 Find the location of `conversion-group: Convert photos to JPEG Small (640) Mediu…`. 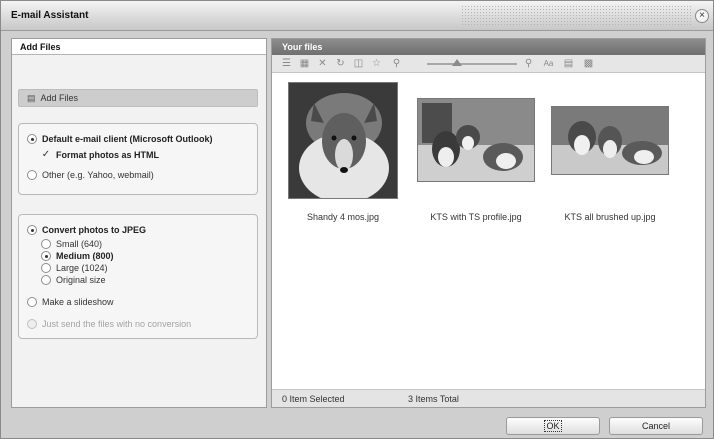

conversion-group: Convert photos to JPEG Small (640) Mediu… is located at coordinates (138, 276).